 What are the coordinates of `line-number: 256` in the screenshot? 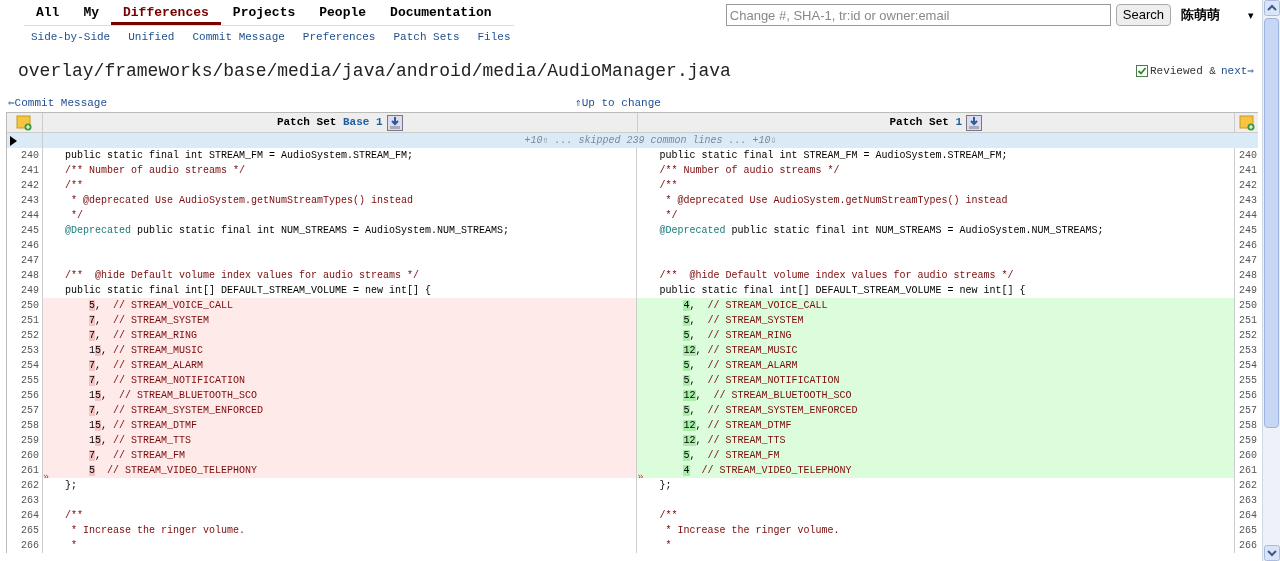 It's located at (25, 395).